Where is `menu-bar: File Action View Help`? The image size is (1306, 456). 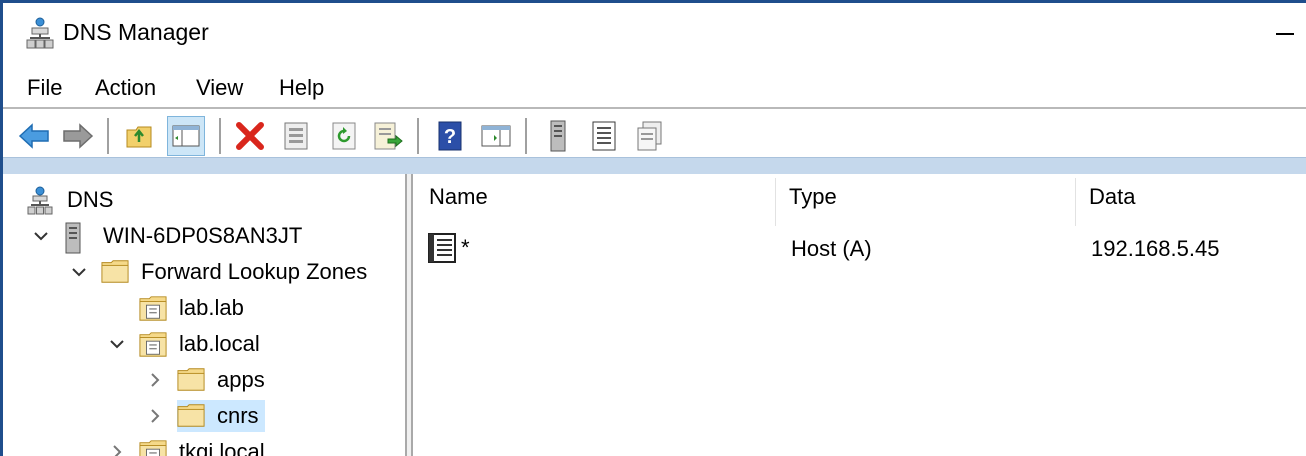
menu-bar: File Action View Help is located at coordinates (654, 87).